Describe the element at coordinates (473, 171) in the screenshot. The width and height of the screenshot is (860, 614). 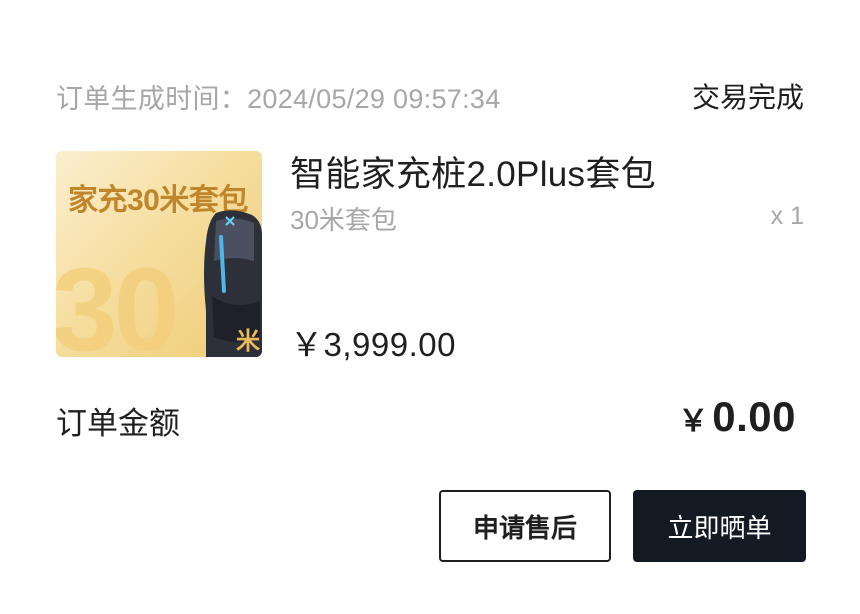
I see `product-name: 智能家充桩2.0Plus套包` at that location.